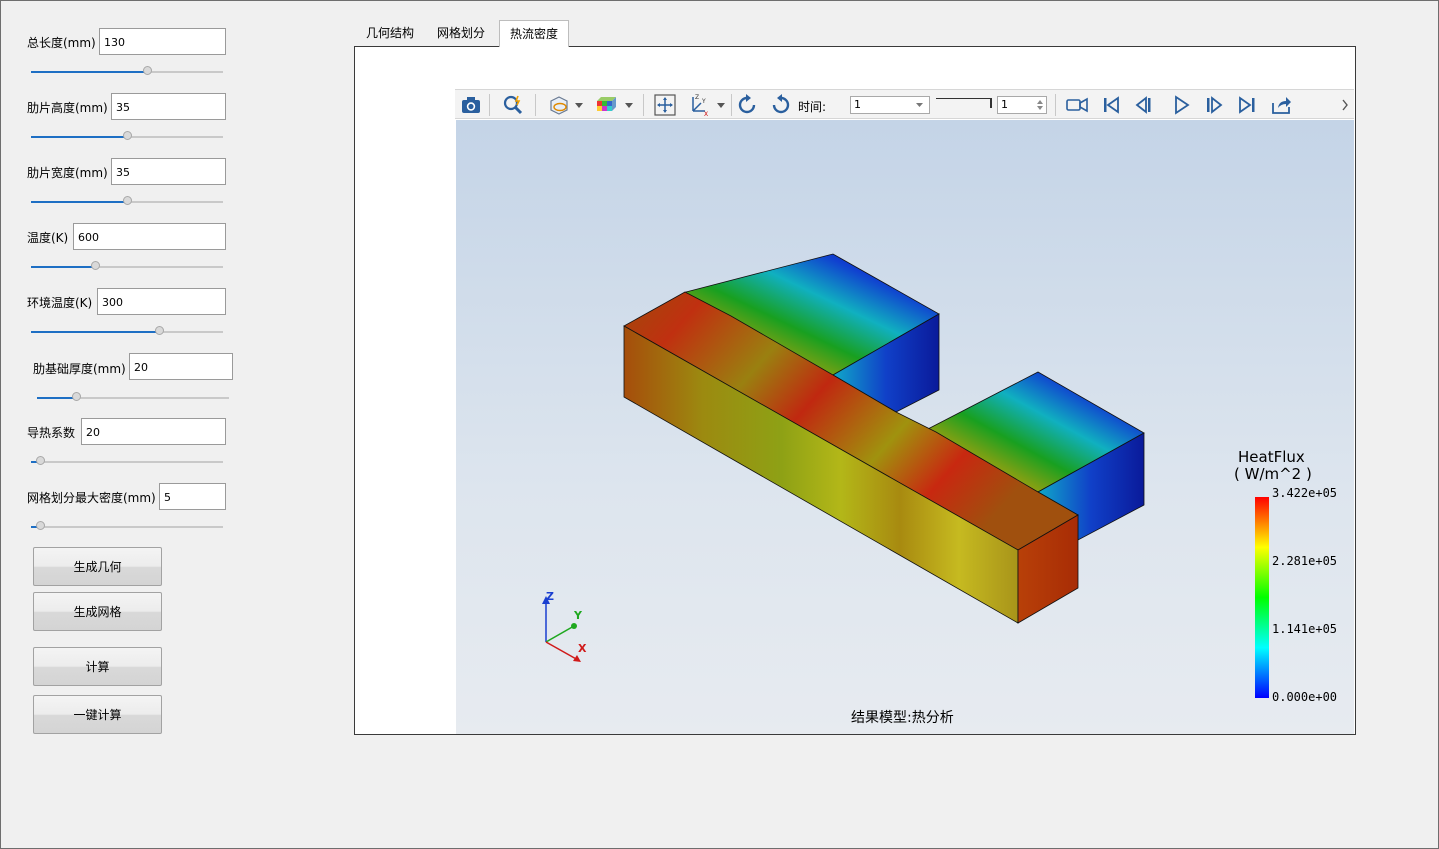  What do you see at coordinates (1262, 597) in the screenshot?
I see `legend-color-bar` at bounding box center [1262, 597].